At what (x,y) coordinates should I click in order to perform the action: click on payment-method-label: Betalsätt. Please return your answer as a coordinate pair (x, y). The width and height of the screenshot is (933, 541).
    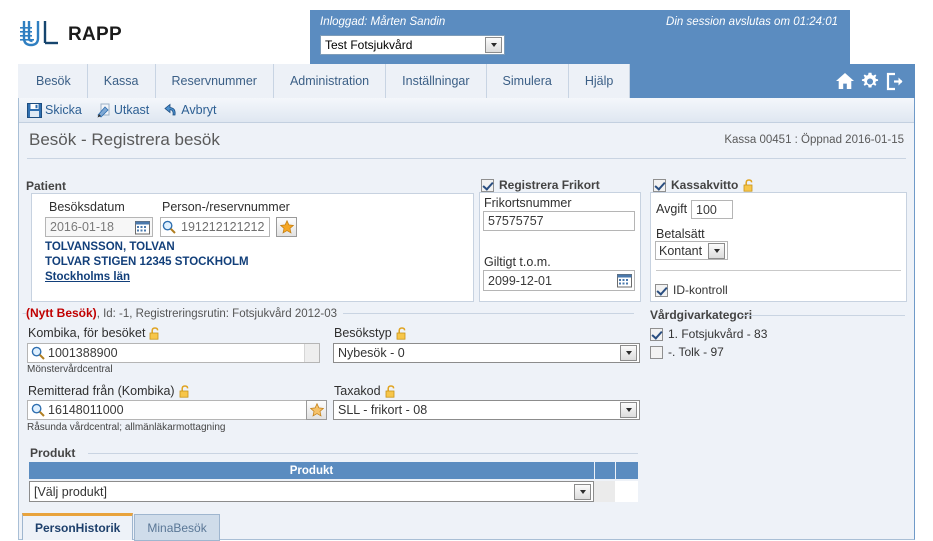
    Looking at the image, I should click on (680, 234).